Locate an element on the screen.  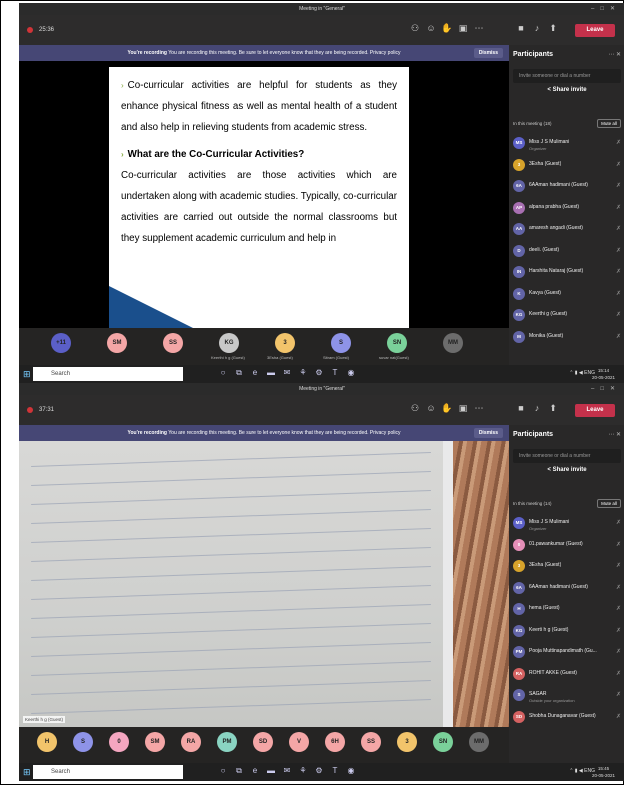
participant-tile: +11 is located at coordinates (61, 343).